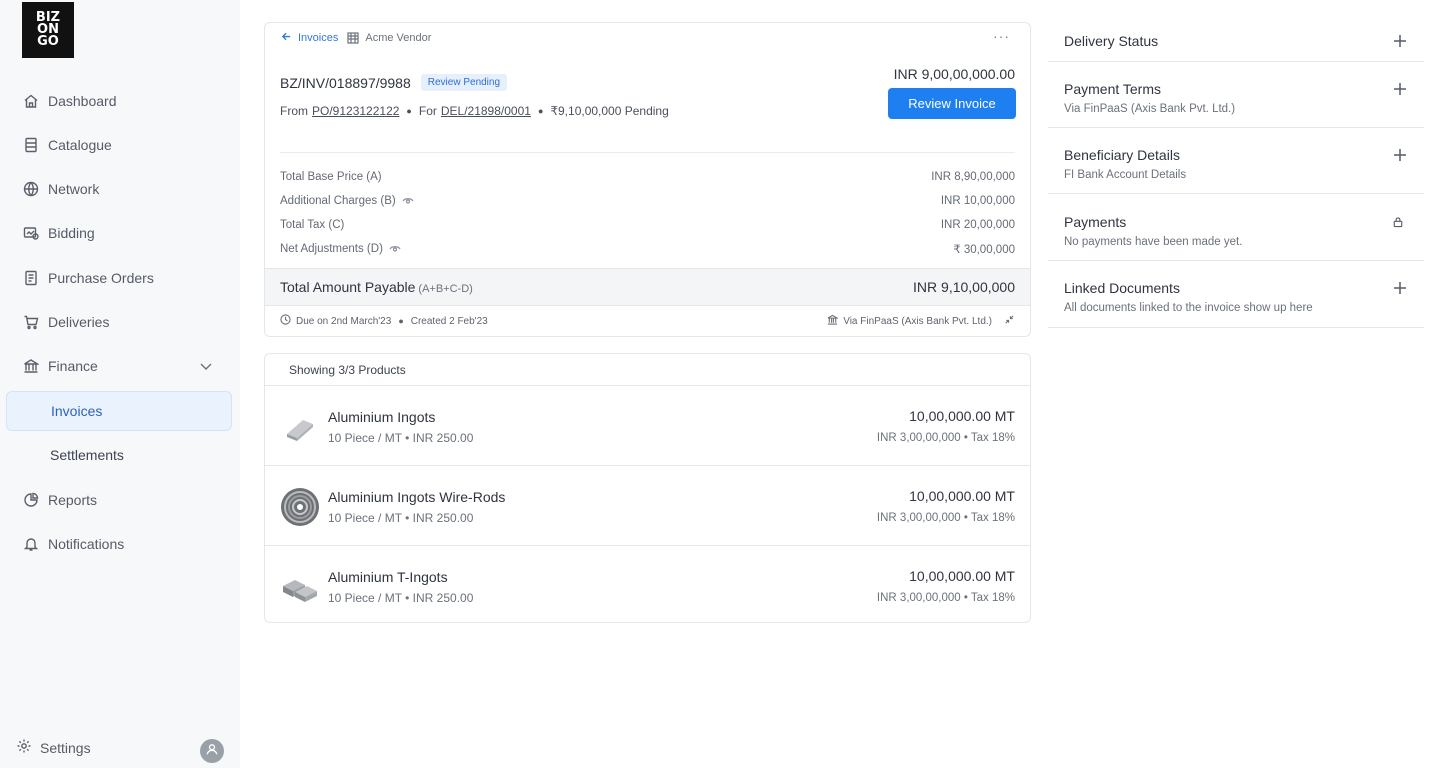 This screenshot has width=1440, height=768. Describe the element at coordinates (1111, 41) in the screenshot. I see `section-title: Delivery Status` at that location.